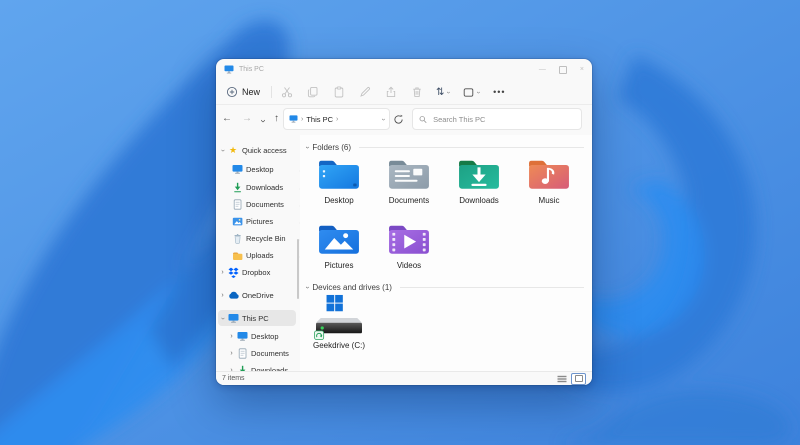 Image resolution: width=800 pixels, height=445 pixels. I want to click on sidebar-item-label: OneDrive, so click(258, 295).